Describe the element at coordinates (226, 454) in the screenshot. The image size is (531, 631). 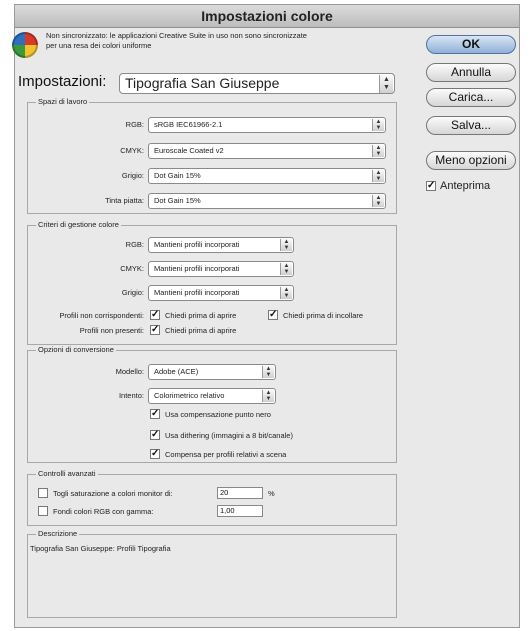
I see `compensate-label: Compensa per profili relativi a scena` at that location.